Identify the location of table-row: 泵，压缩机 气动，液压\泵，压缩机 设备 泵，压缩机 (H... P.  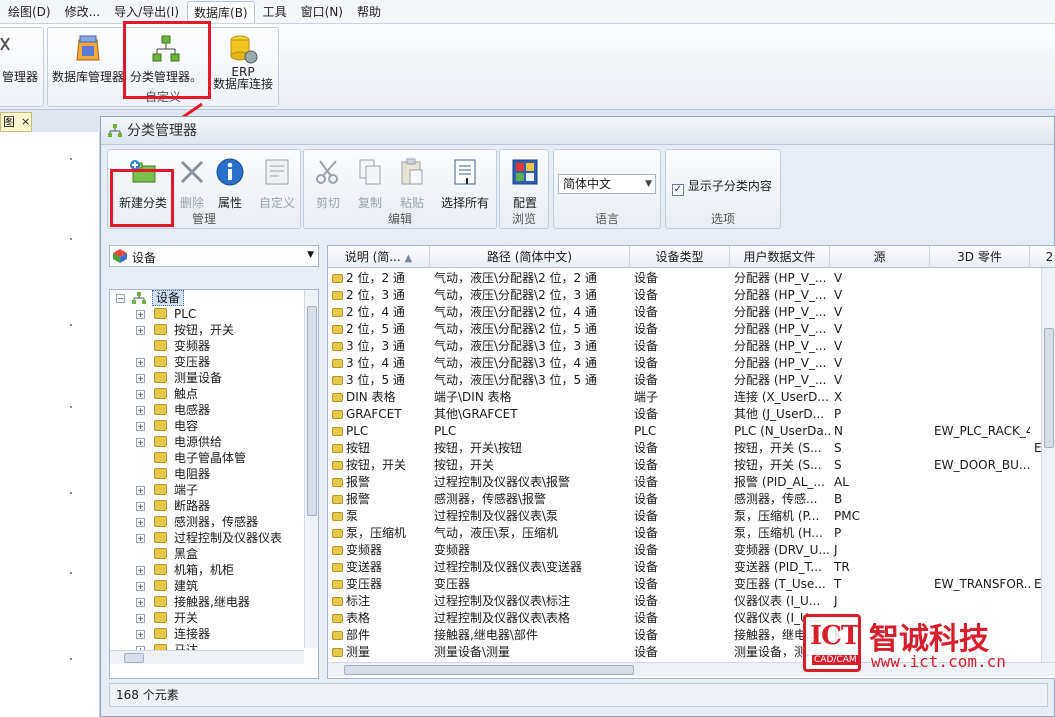
(691, 533).